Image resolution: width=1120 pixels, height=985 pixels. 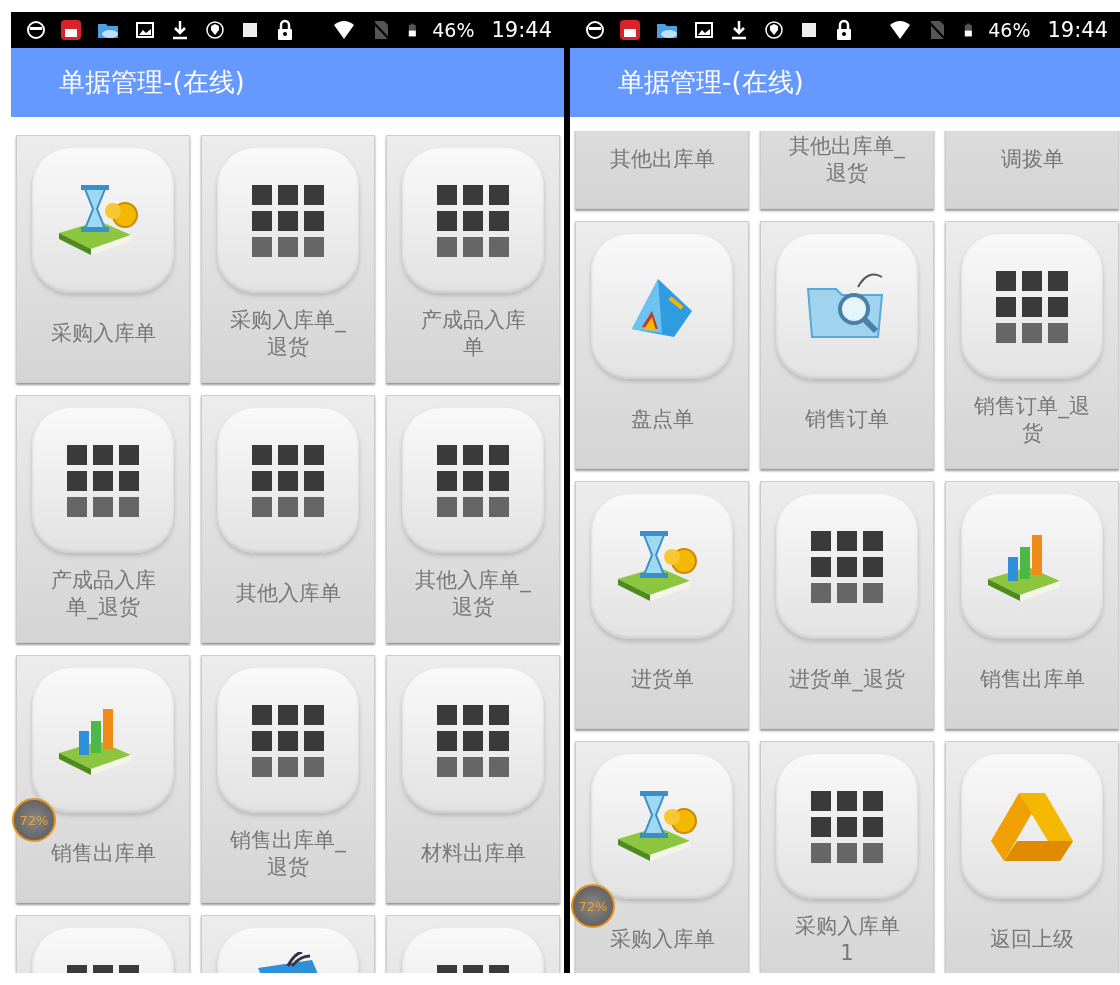 What do you see at coordinates (847, 605) in the screenshot?
I see `menu-tile: 进货单_退货` at bounding box center [847, 605].